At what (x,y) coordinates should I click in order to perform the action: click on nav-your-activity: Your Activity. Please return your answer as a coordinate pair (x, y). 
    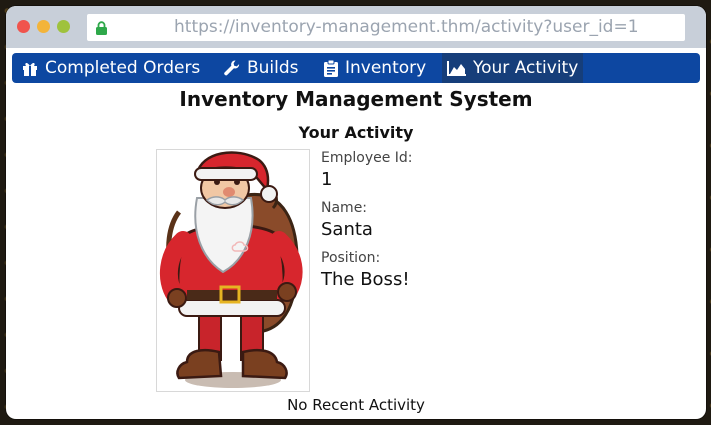
    Looking at the image, I should click on (513, 68).